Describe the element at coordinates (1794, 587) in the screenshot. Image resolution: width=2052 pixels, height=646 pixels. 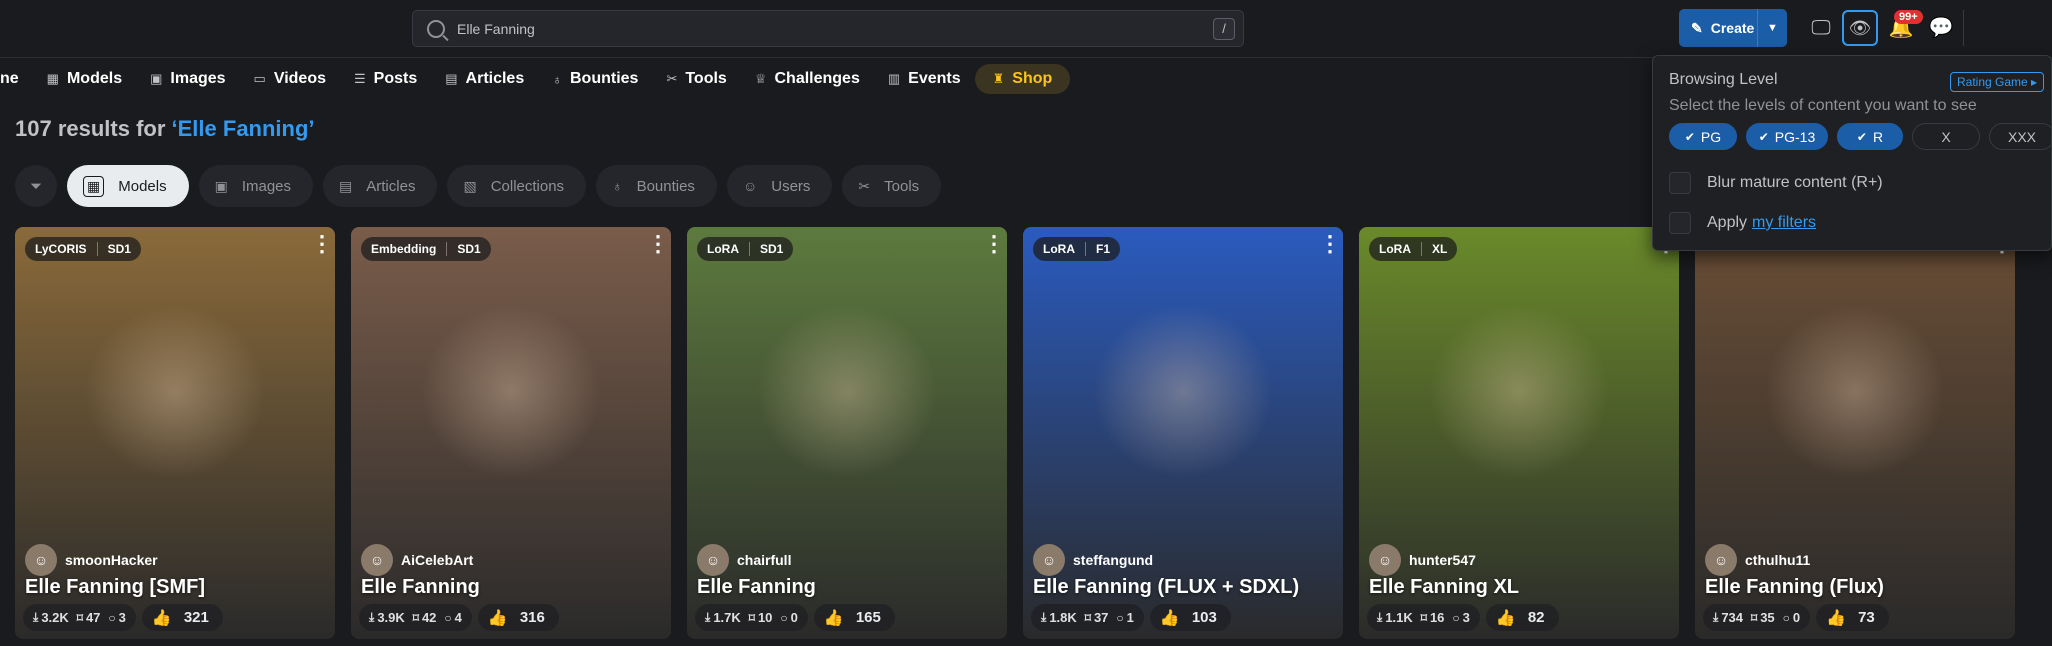
I see `model-title: Elle Fanning (Flux)` at that location.